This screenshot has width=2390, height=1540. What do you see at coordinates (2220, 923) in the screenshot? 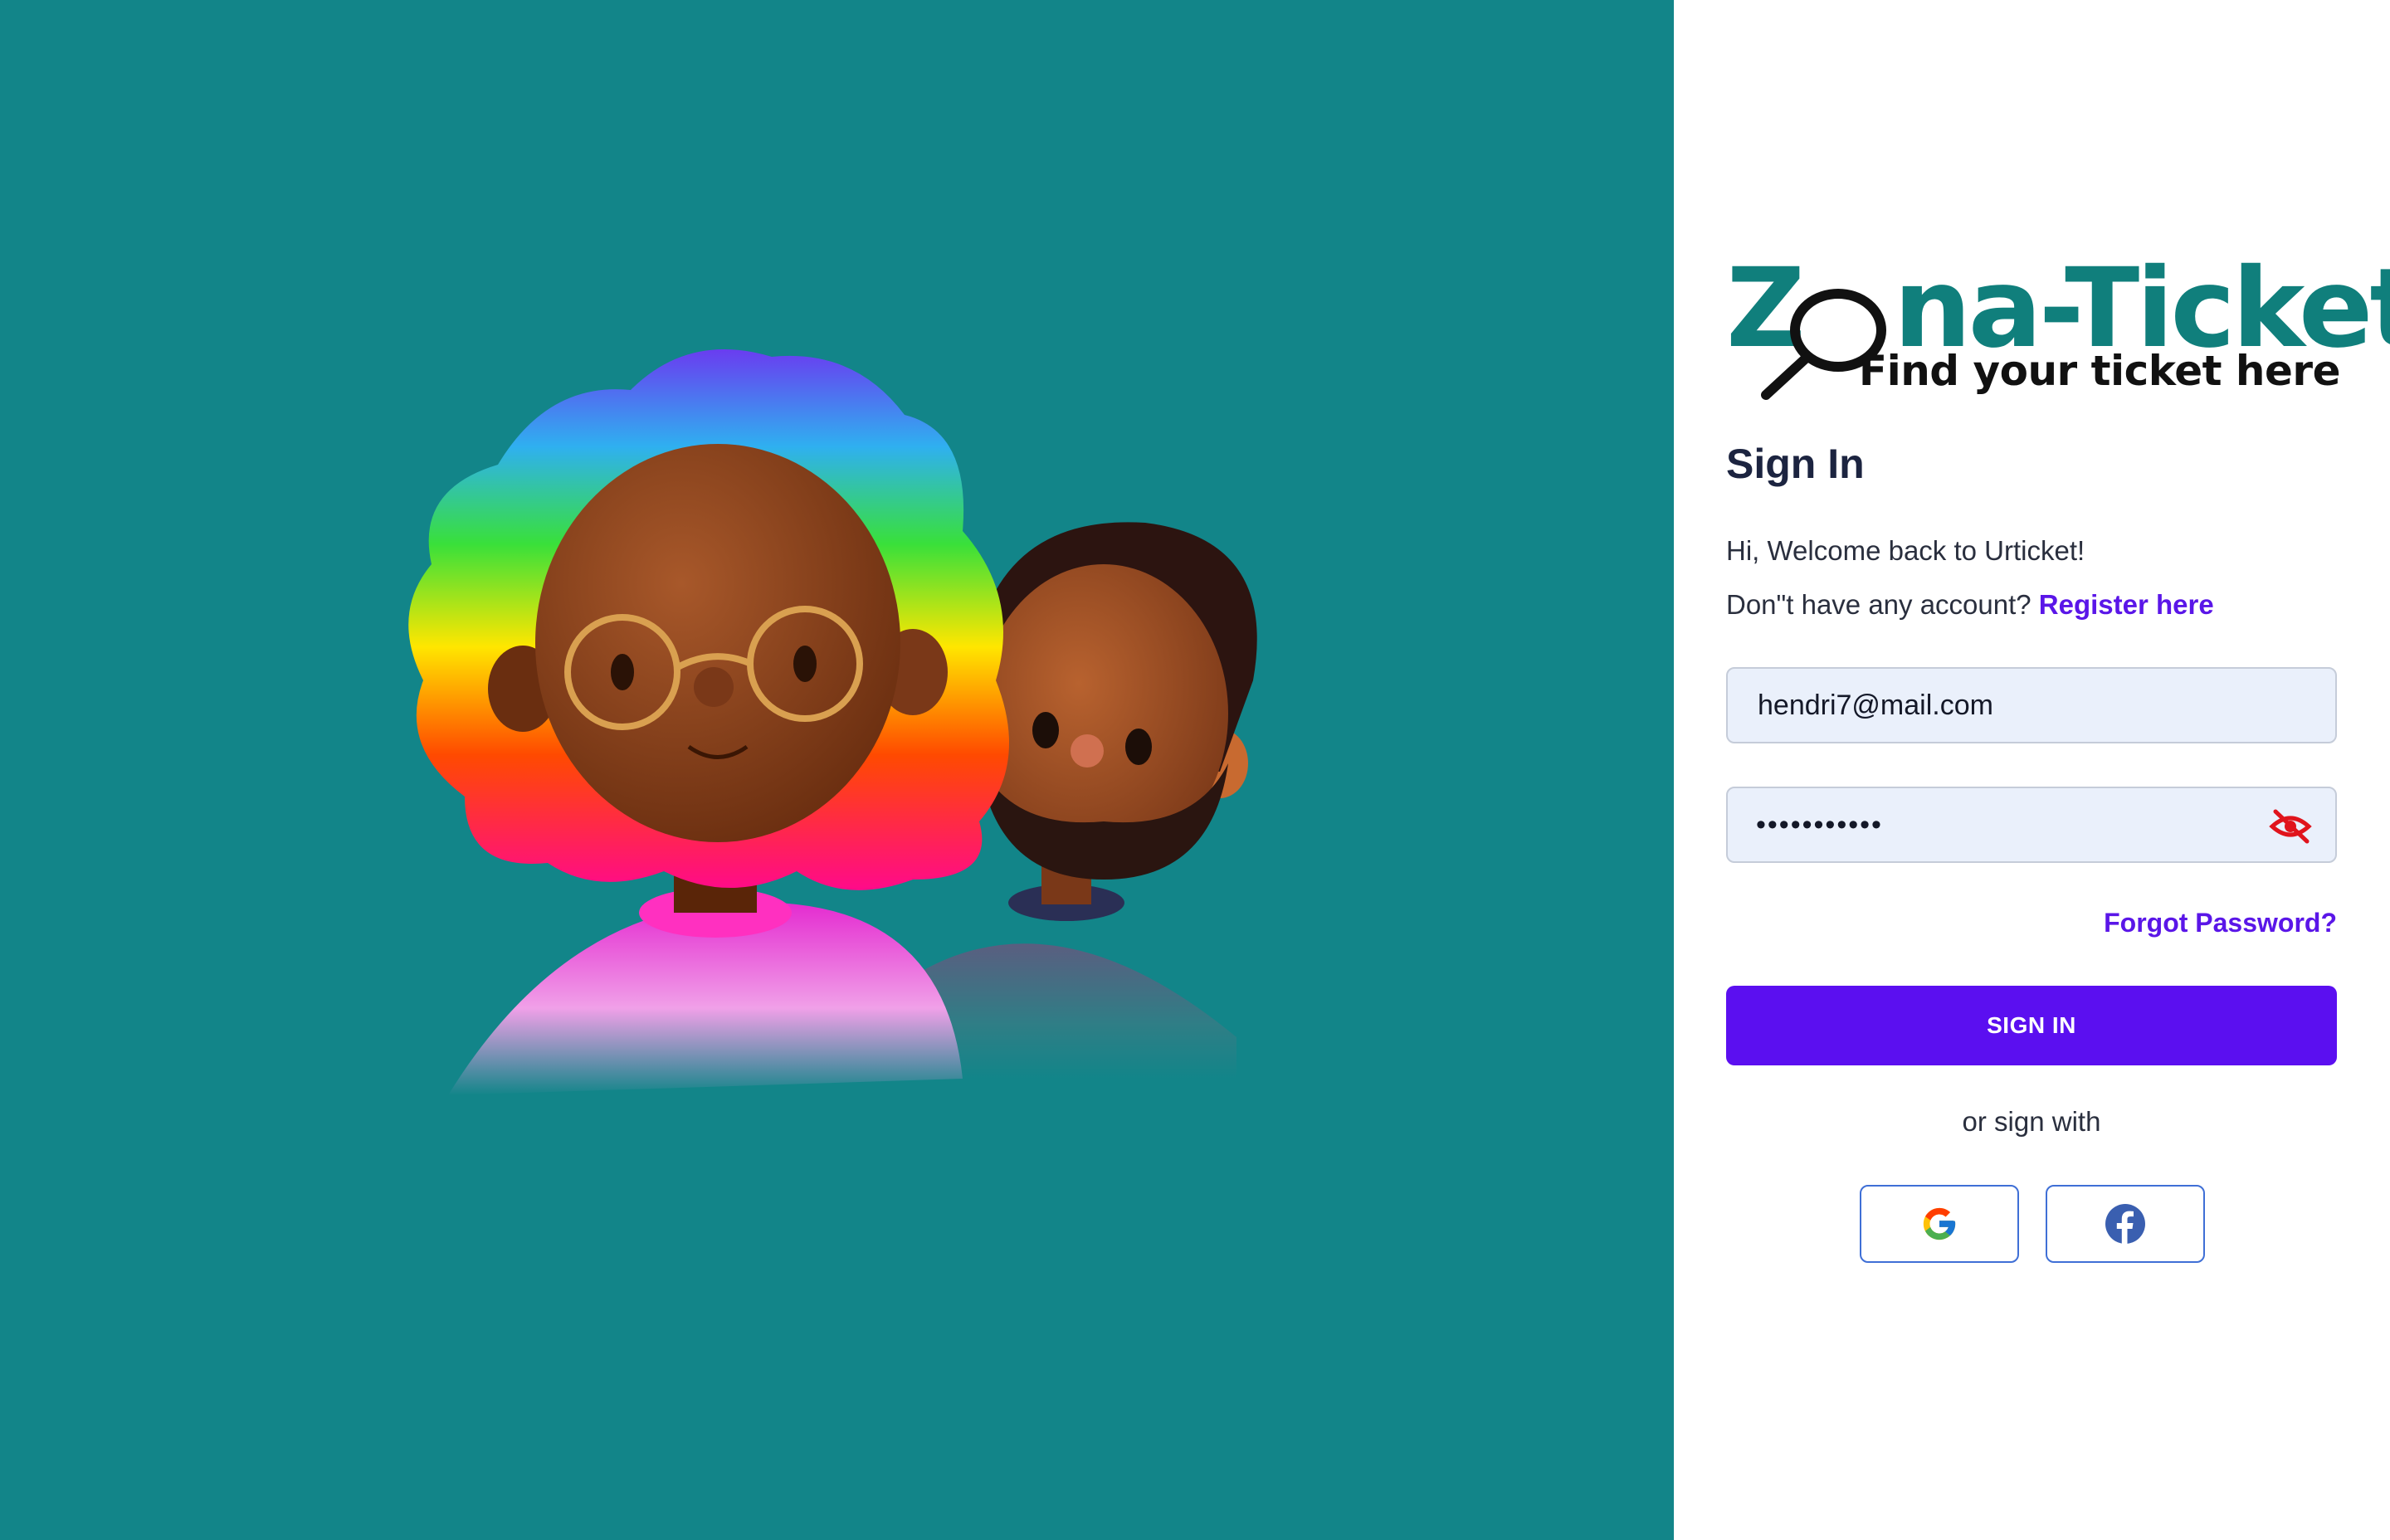
I see `forgot-password-link: Forgot Password?` at bounding box center [2220, 923].